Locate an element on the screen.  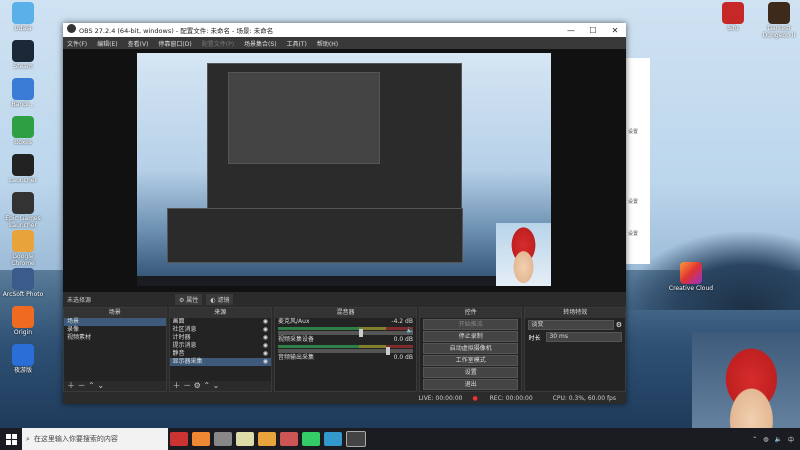
network-icon: ◍ is located at coordinates (765, 439).